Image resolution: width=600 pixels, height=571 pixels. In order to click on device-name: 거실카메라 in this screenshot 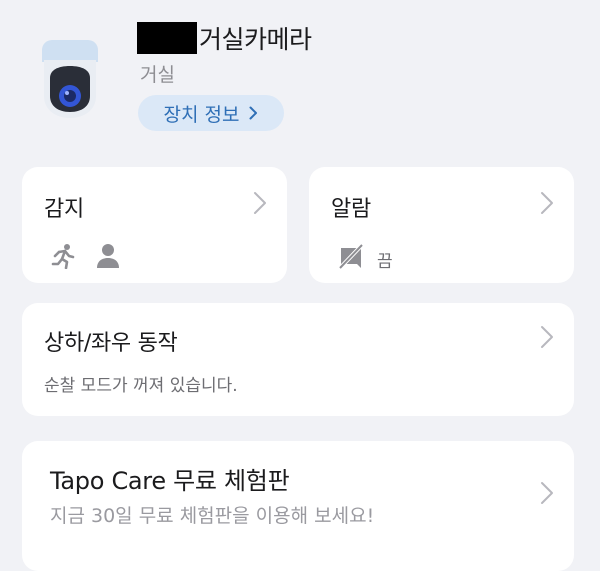, I will do `click(255, 39)`.